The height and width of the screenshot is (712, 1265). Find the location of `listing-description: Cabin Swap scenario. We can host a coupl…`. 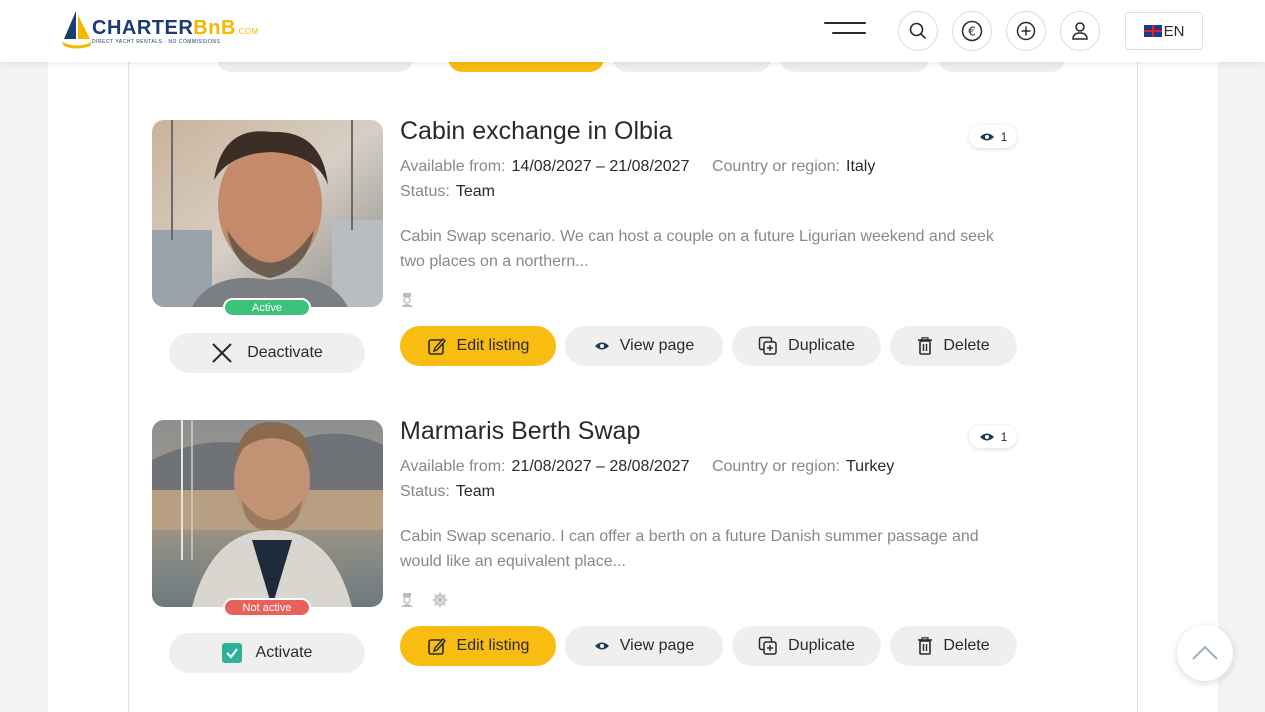

listing-description: Cabin Swap scenario. We can host a coupl… is located at coordinates (697, 249).